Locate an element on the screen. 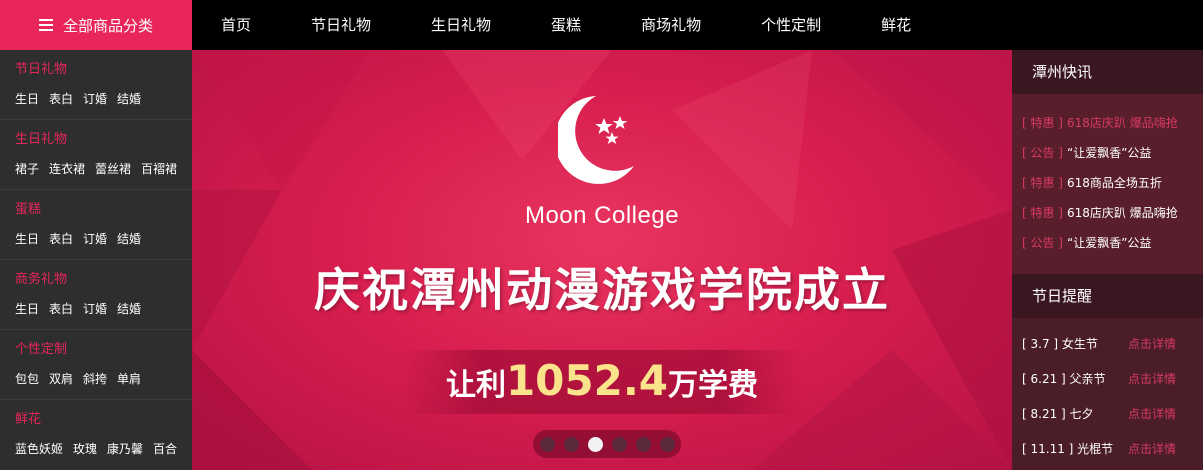 Image resolution: width=1203 pixels, height=470 pixels. category-title: 个性定制 is located at coordinates (103, 350).